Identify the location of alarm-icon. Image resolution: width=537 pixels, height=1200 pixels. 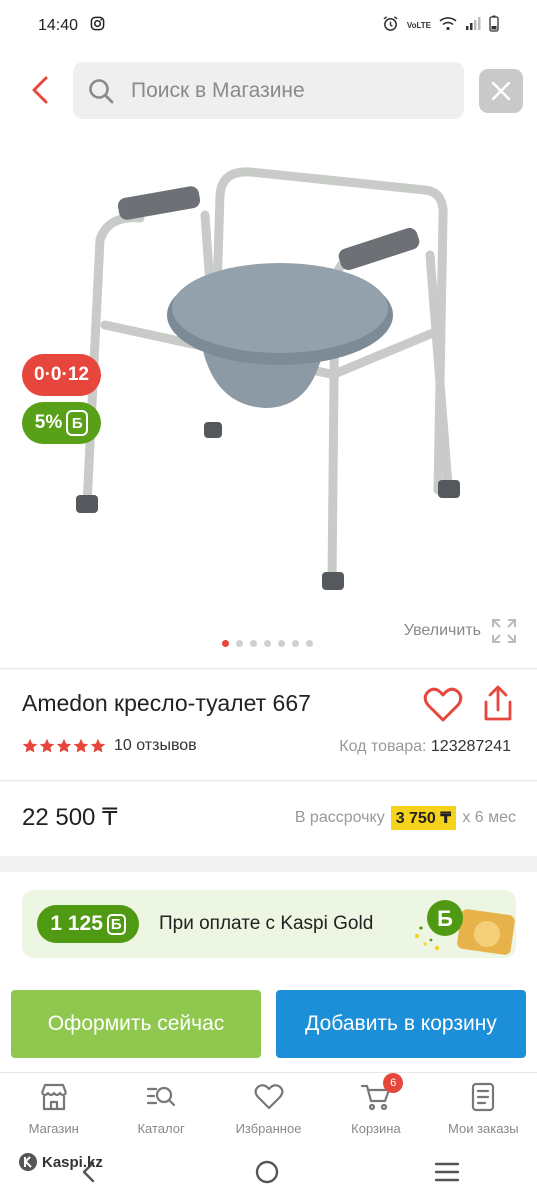
(390, 26).